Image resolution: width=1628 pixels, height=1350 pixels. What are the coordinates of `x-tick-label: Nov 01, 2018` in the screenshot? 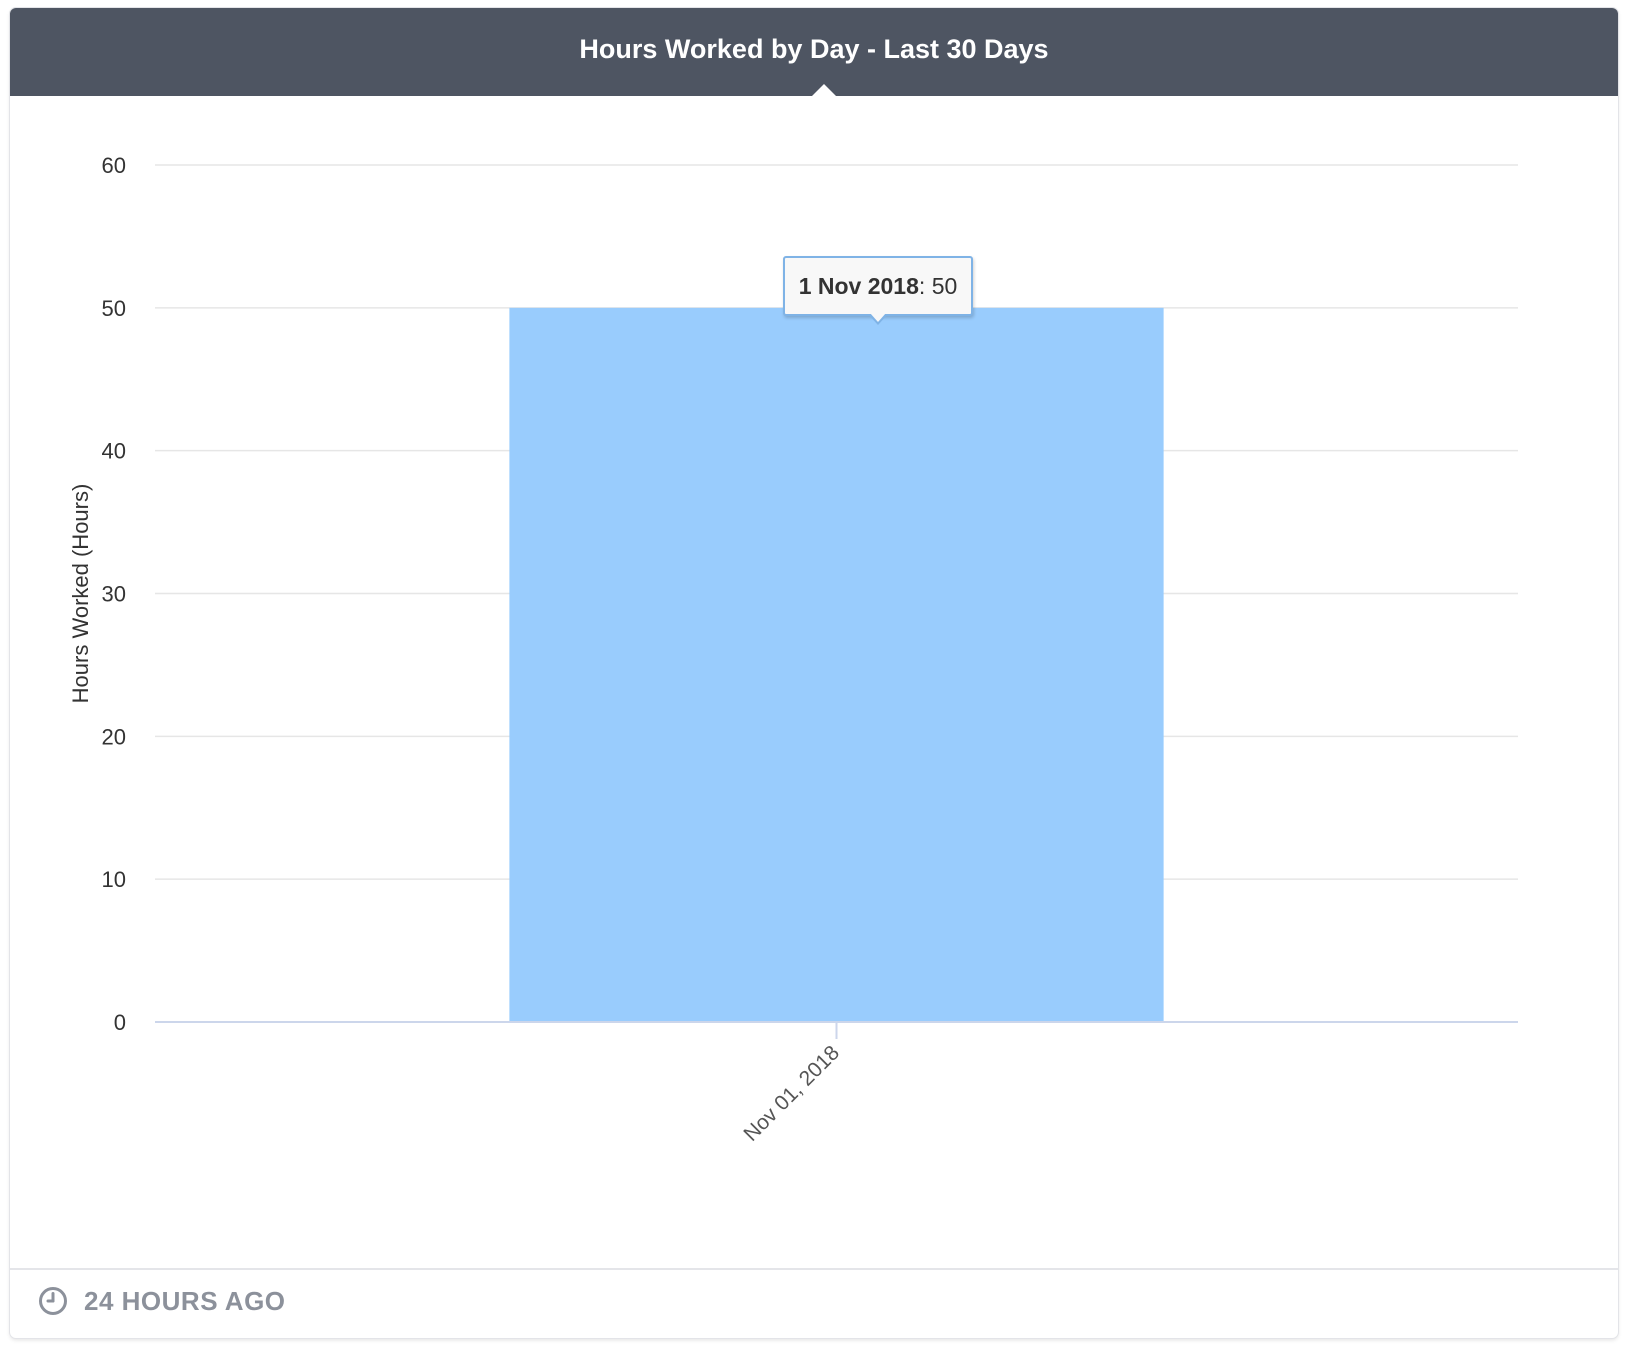 It's located at (791, 1093).